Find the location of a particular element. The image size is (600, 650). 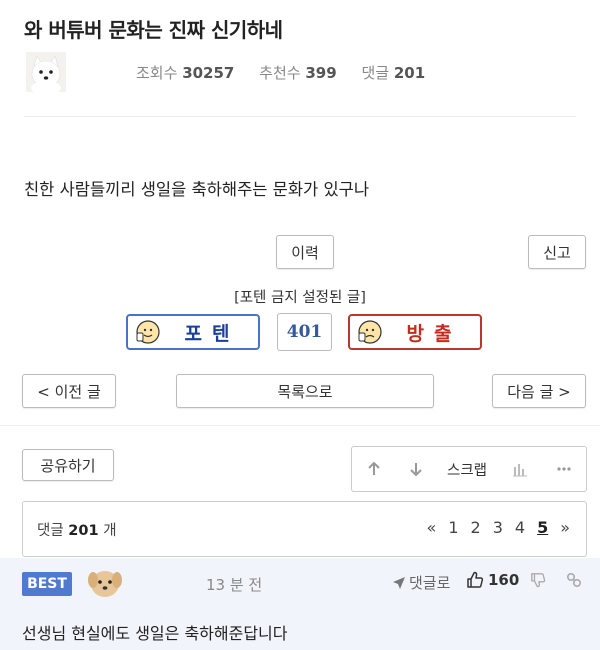

comment-time: 13 분 전 is located at coordinates (234, 585).